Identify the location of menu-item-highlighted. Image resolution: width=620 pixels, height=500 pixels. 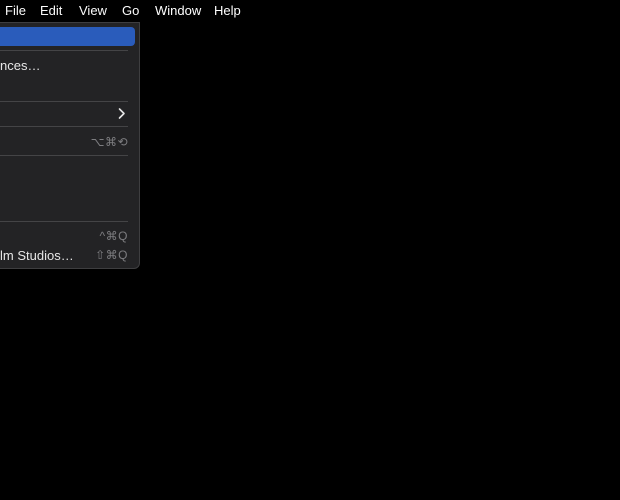
(67, 36).